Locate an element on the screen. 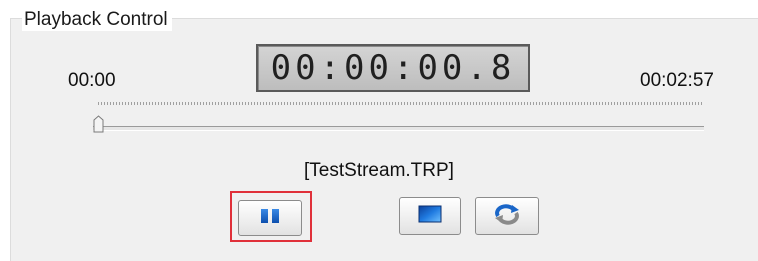 The height and width of the screenshot is (261, 758). end-time-label: 00:02:57 is located at coordinates (677, 80).